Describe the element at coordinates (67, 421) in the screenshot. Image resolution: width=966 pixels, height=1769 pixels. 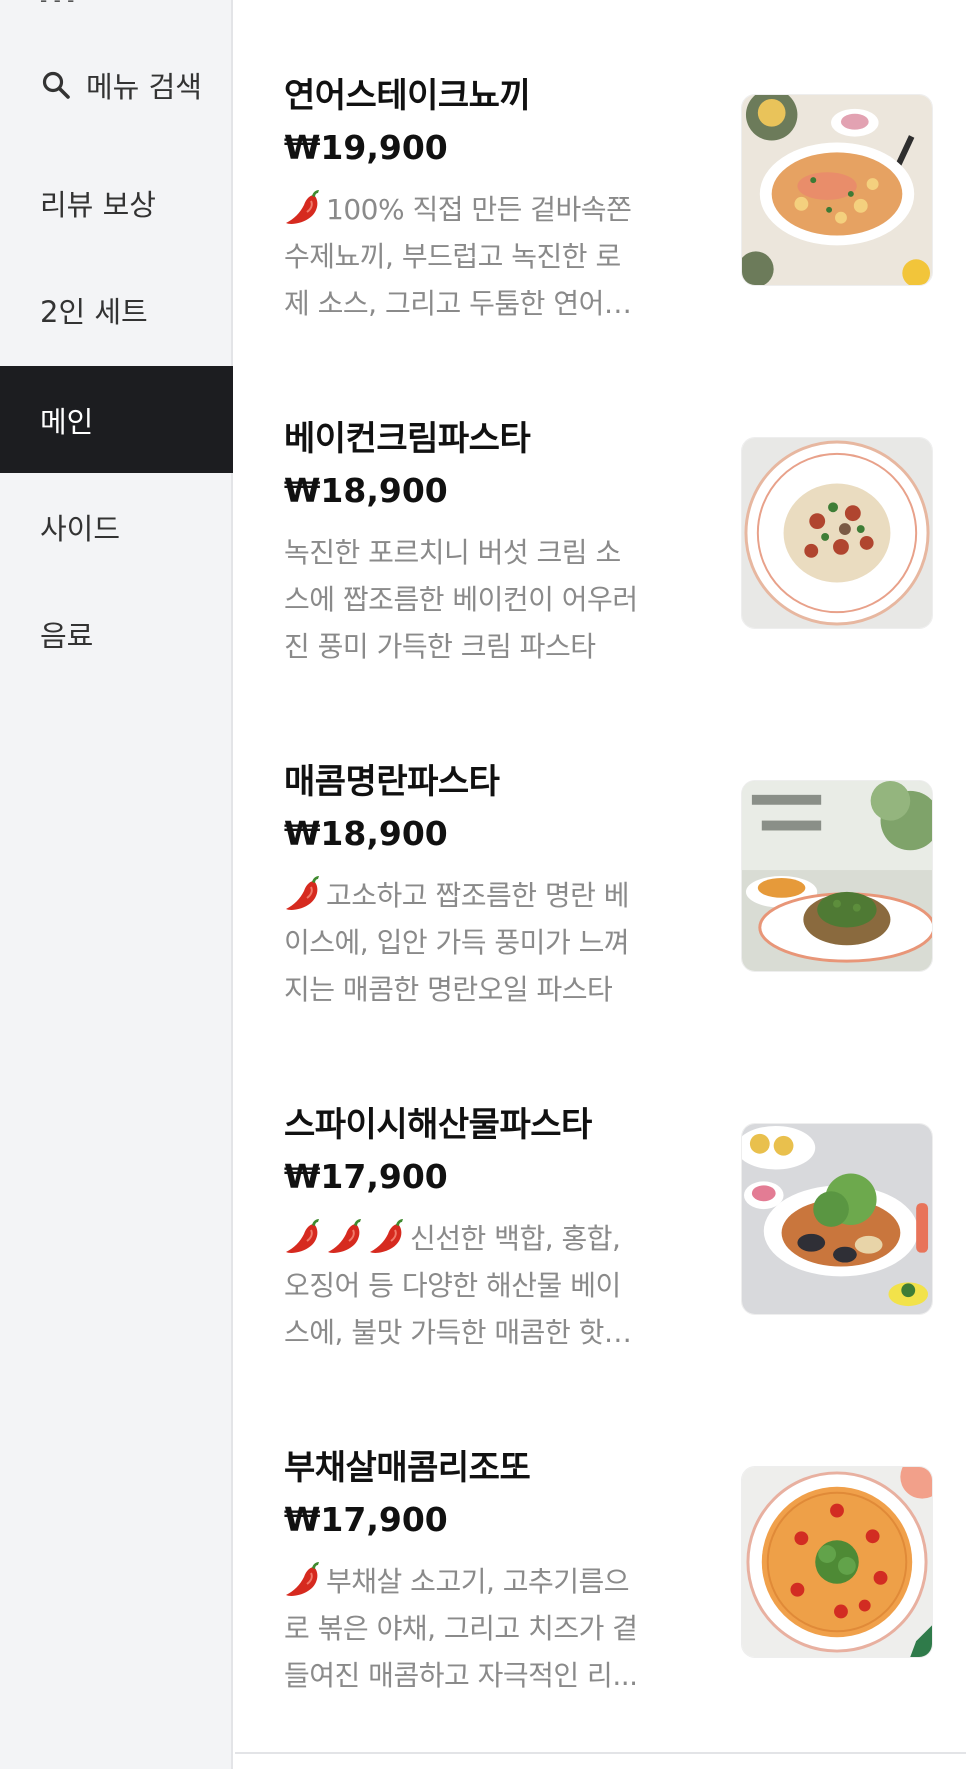
I see `sidebar-item-label: 메인` at that location.